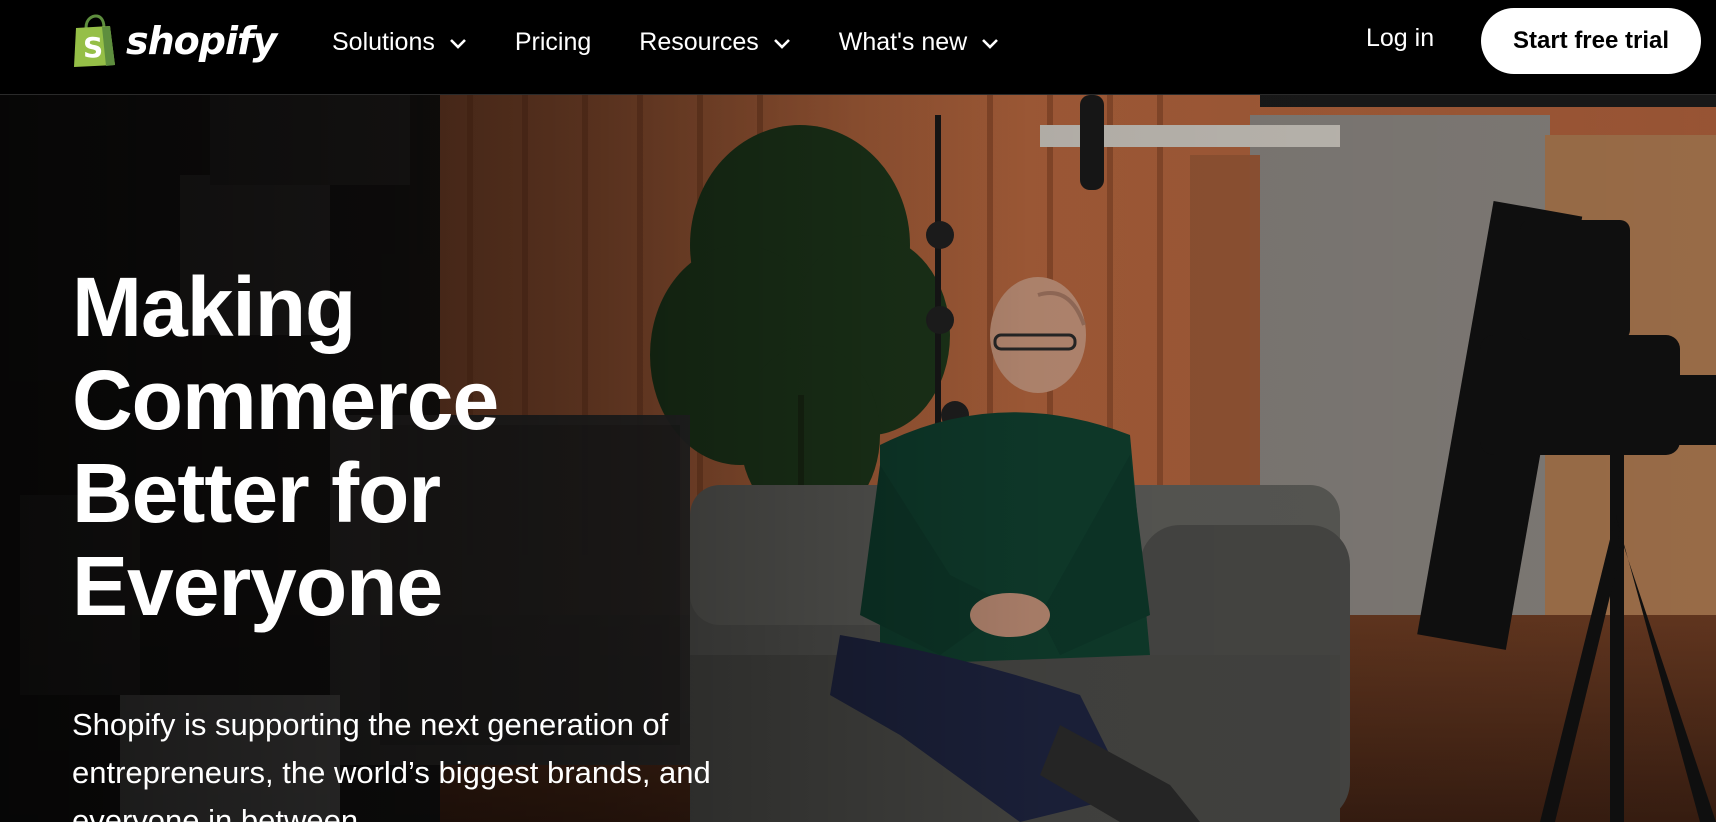 Image resolution: width=1716 pixels, height=822 pixels. I want to click on nav-item-whats-new: What's new, so click(919, 42).